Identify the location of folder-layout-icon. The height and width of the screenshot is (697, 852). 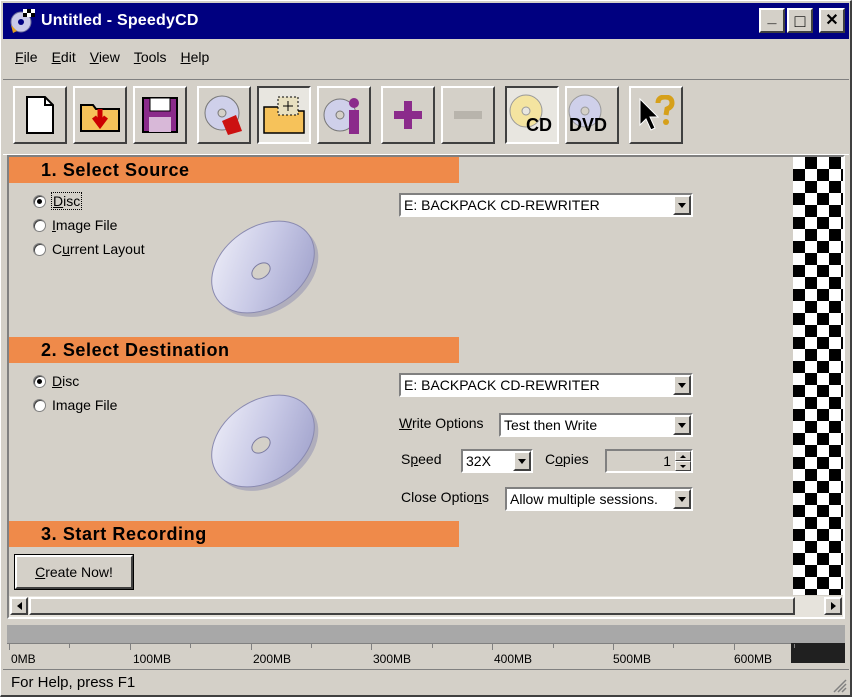
(284, 115).